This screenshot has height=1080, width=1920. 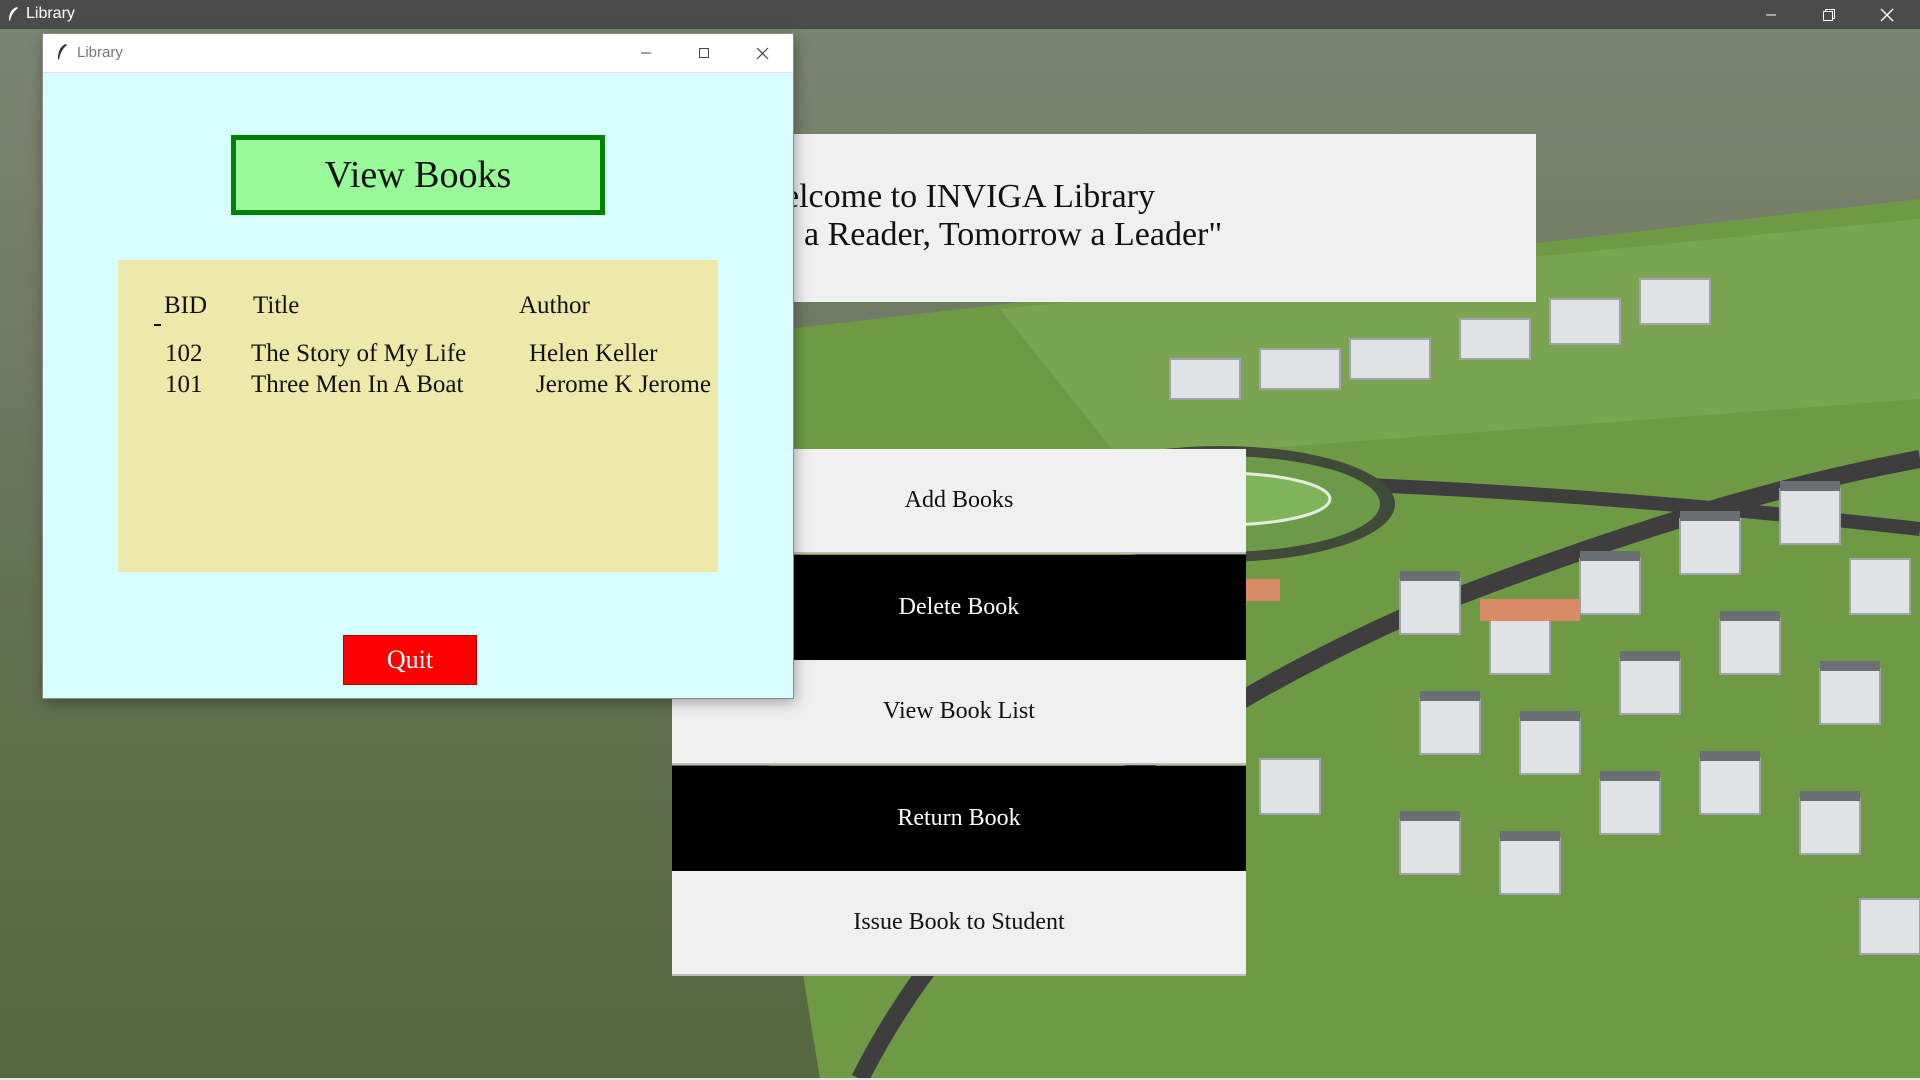 I want to click on table-row-2-bid: 101, so click(x=184, y=384).